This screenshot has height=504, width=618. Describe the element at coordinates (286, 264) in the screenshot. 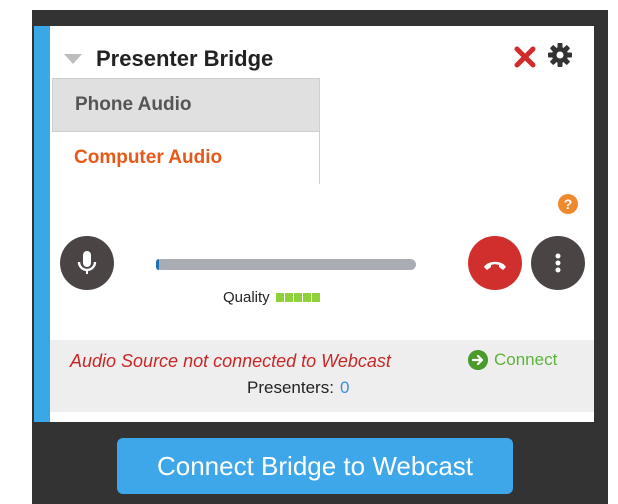

I see `audio-level-meter` at that location.